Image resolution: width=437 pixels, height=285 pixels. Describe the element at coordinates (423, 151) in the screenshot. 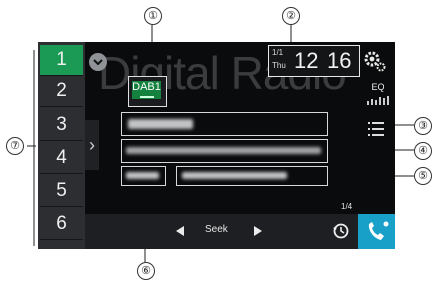

I see `callout-4: ④` at that location.